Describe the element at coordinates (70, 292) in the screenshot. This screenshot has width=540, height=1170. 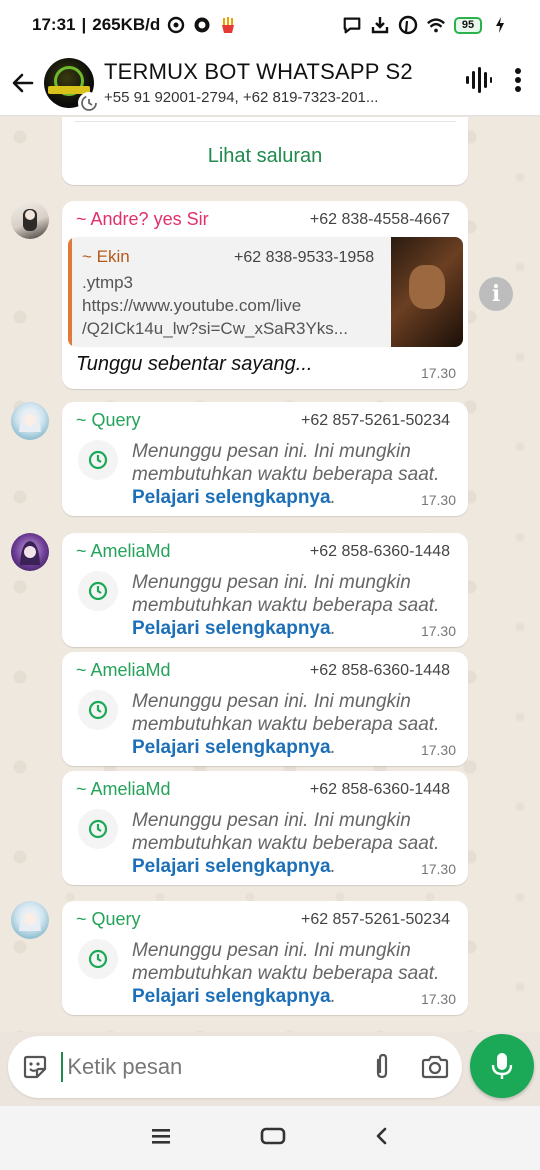
I see `quote-stripe` at that location.